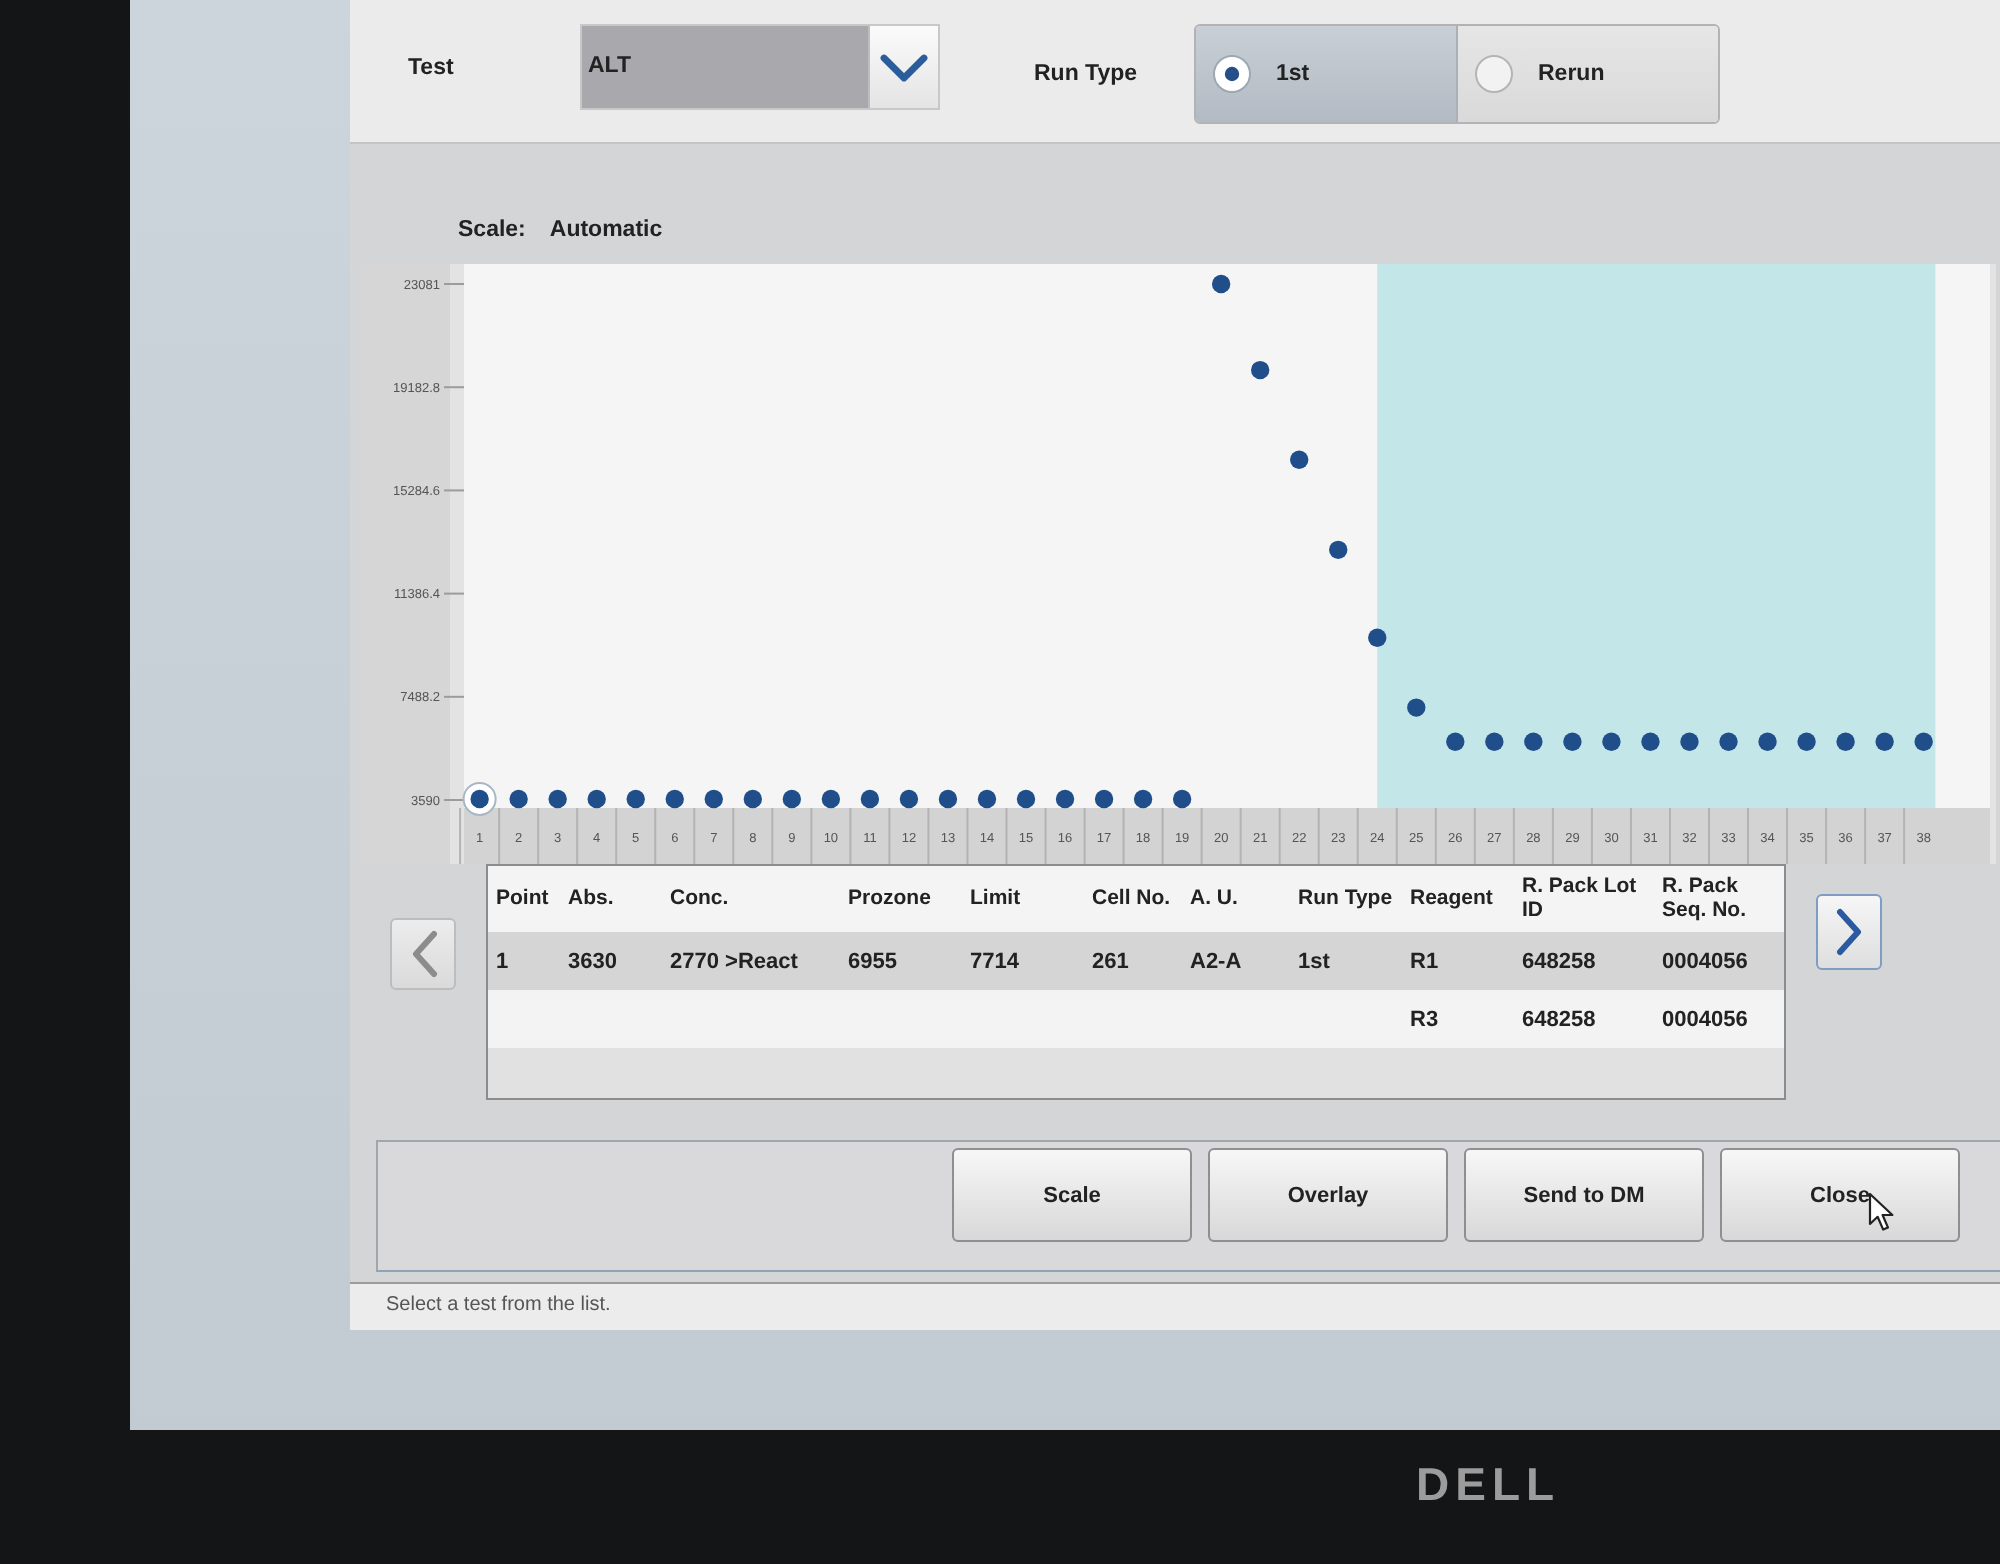  What do you see at coordinates (760, 67) in the screenshot?
I see `test-dropdown: ALT` at bounding box center [760, 67].